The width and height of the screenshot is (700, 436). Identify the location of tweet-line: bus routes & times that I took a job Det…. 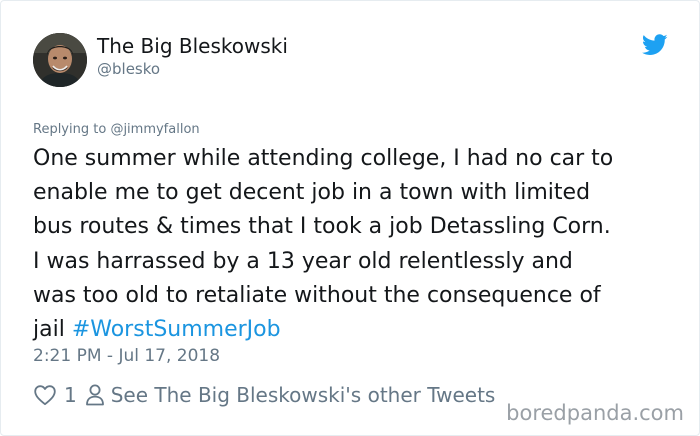
(322, 227).